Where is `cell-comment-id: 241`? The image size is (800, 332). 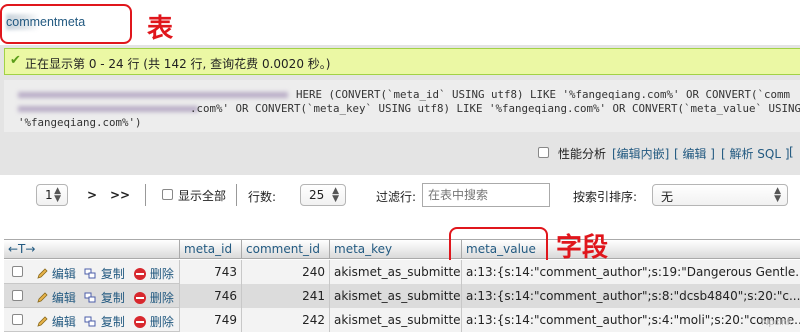
cell-comment-id: 241 is located at coordinates (285, 296).